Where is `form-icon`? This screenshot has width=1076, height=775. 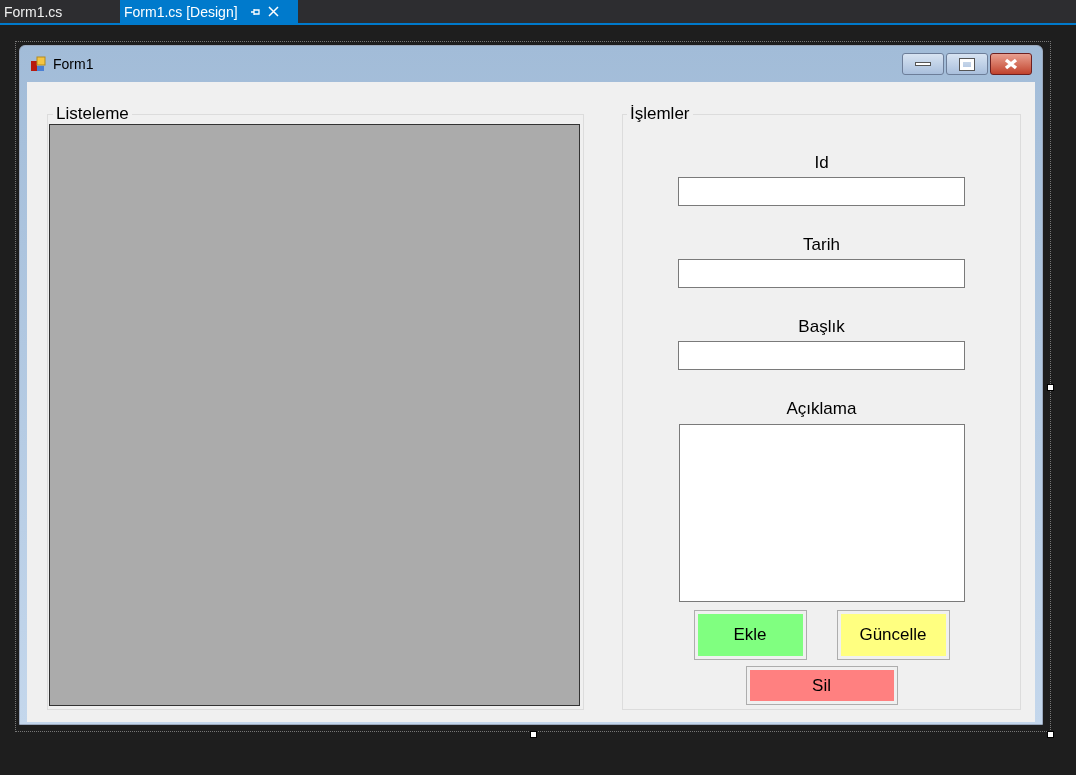 form-icon is located at coordinates (38, 64).